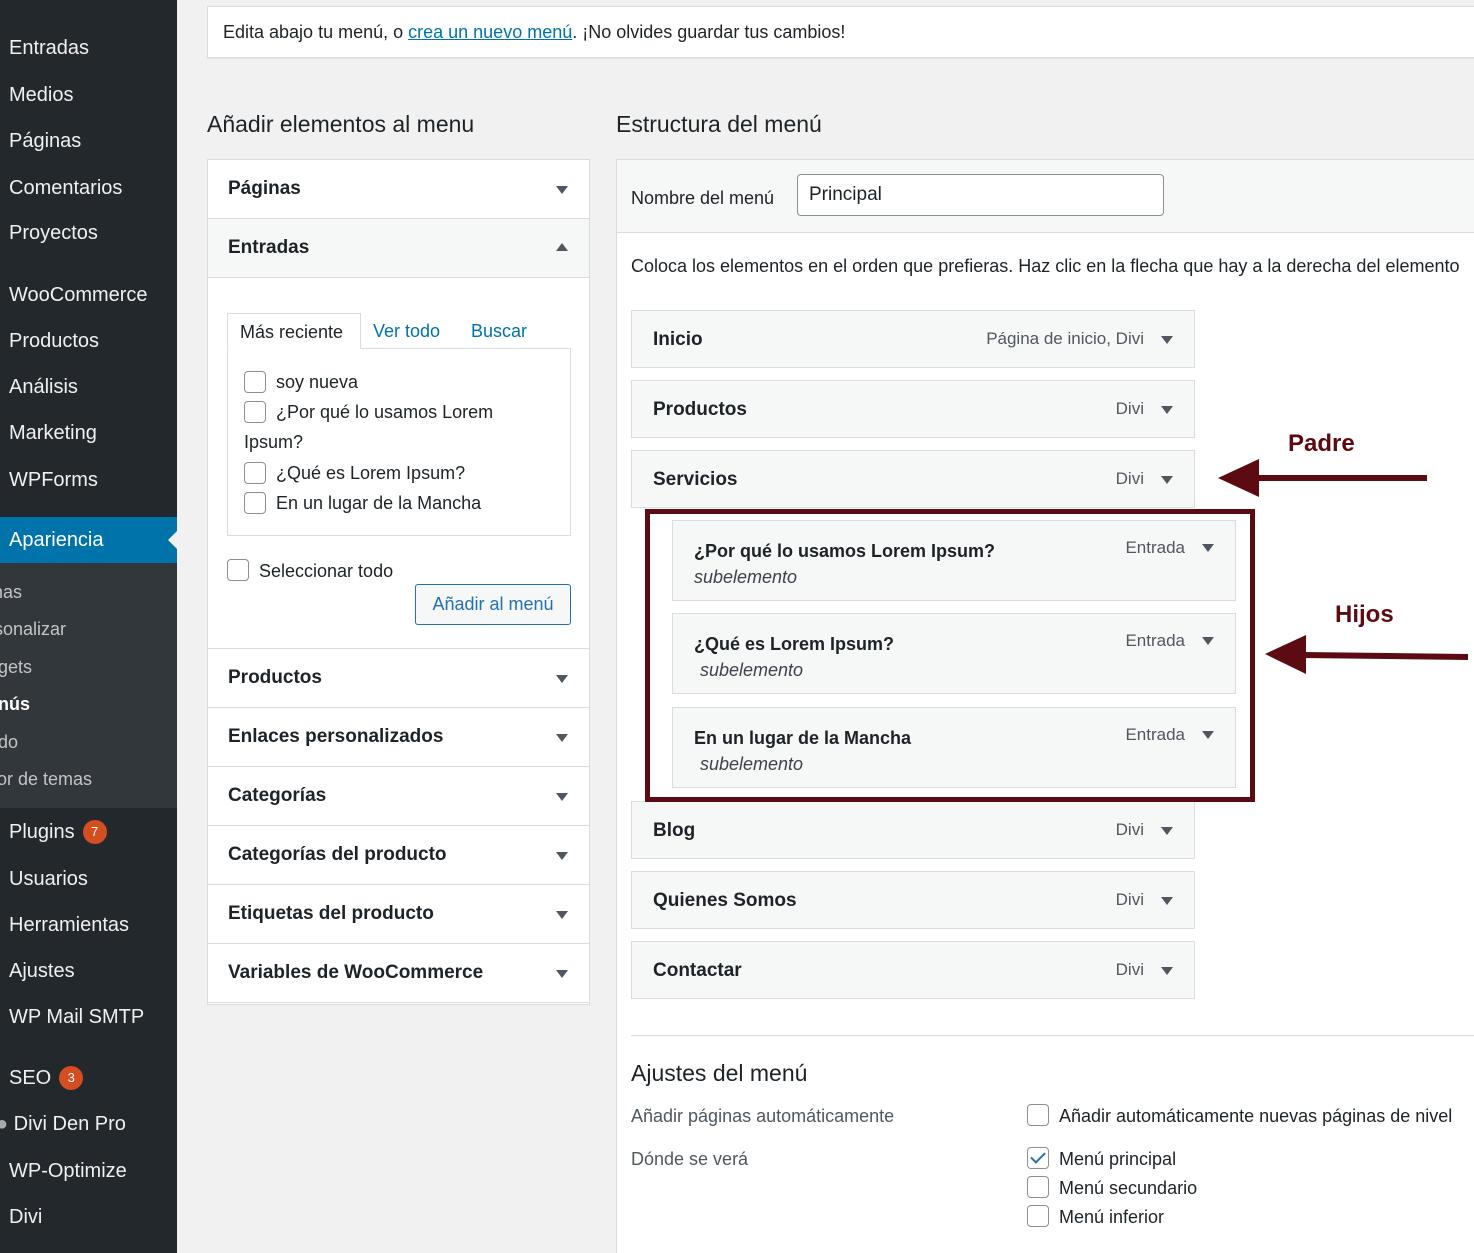 The image size is (1474, 1253). I want to click on select-all-checkbox, so click(238, 570).